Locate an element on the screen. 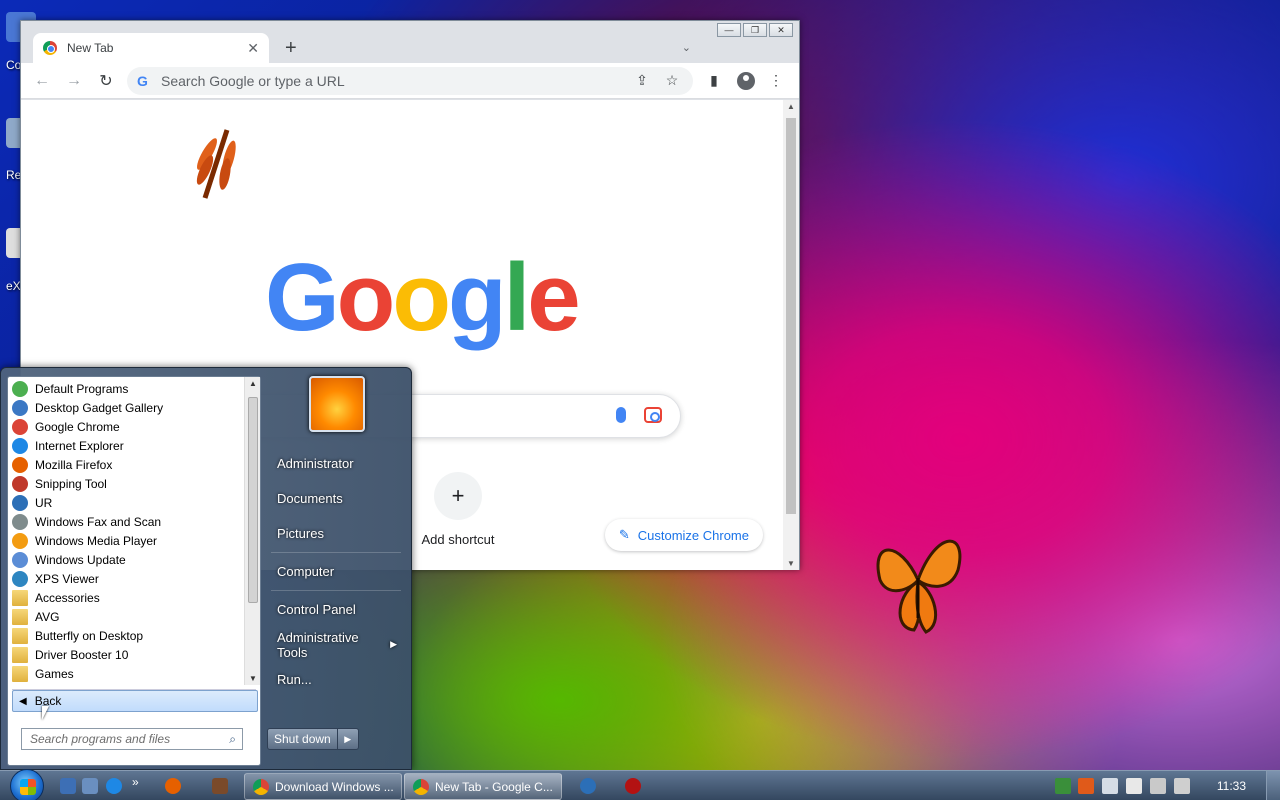  volume-muted-icon is located at coordinates (1182, 786).